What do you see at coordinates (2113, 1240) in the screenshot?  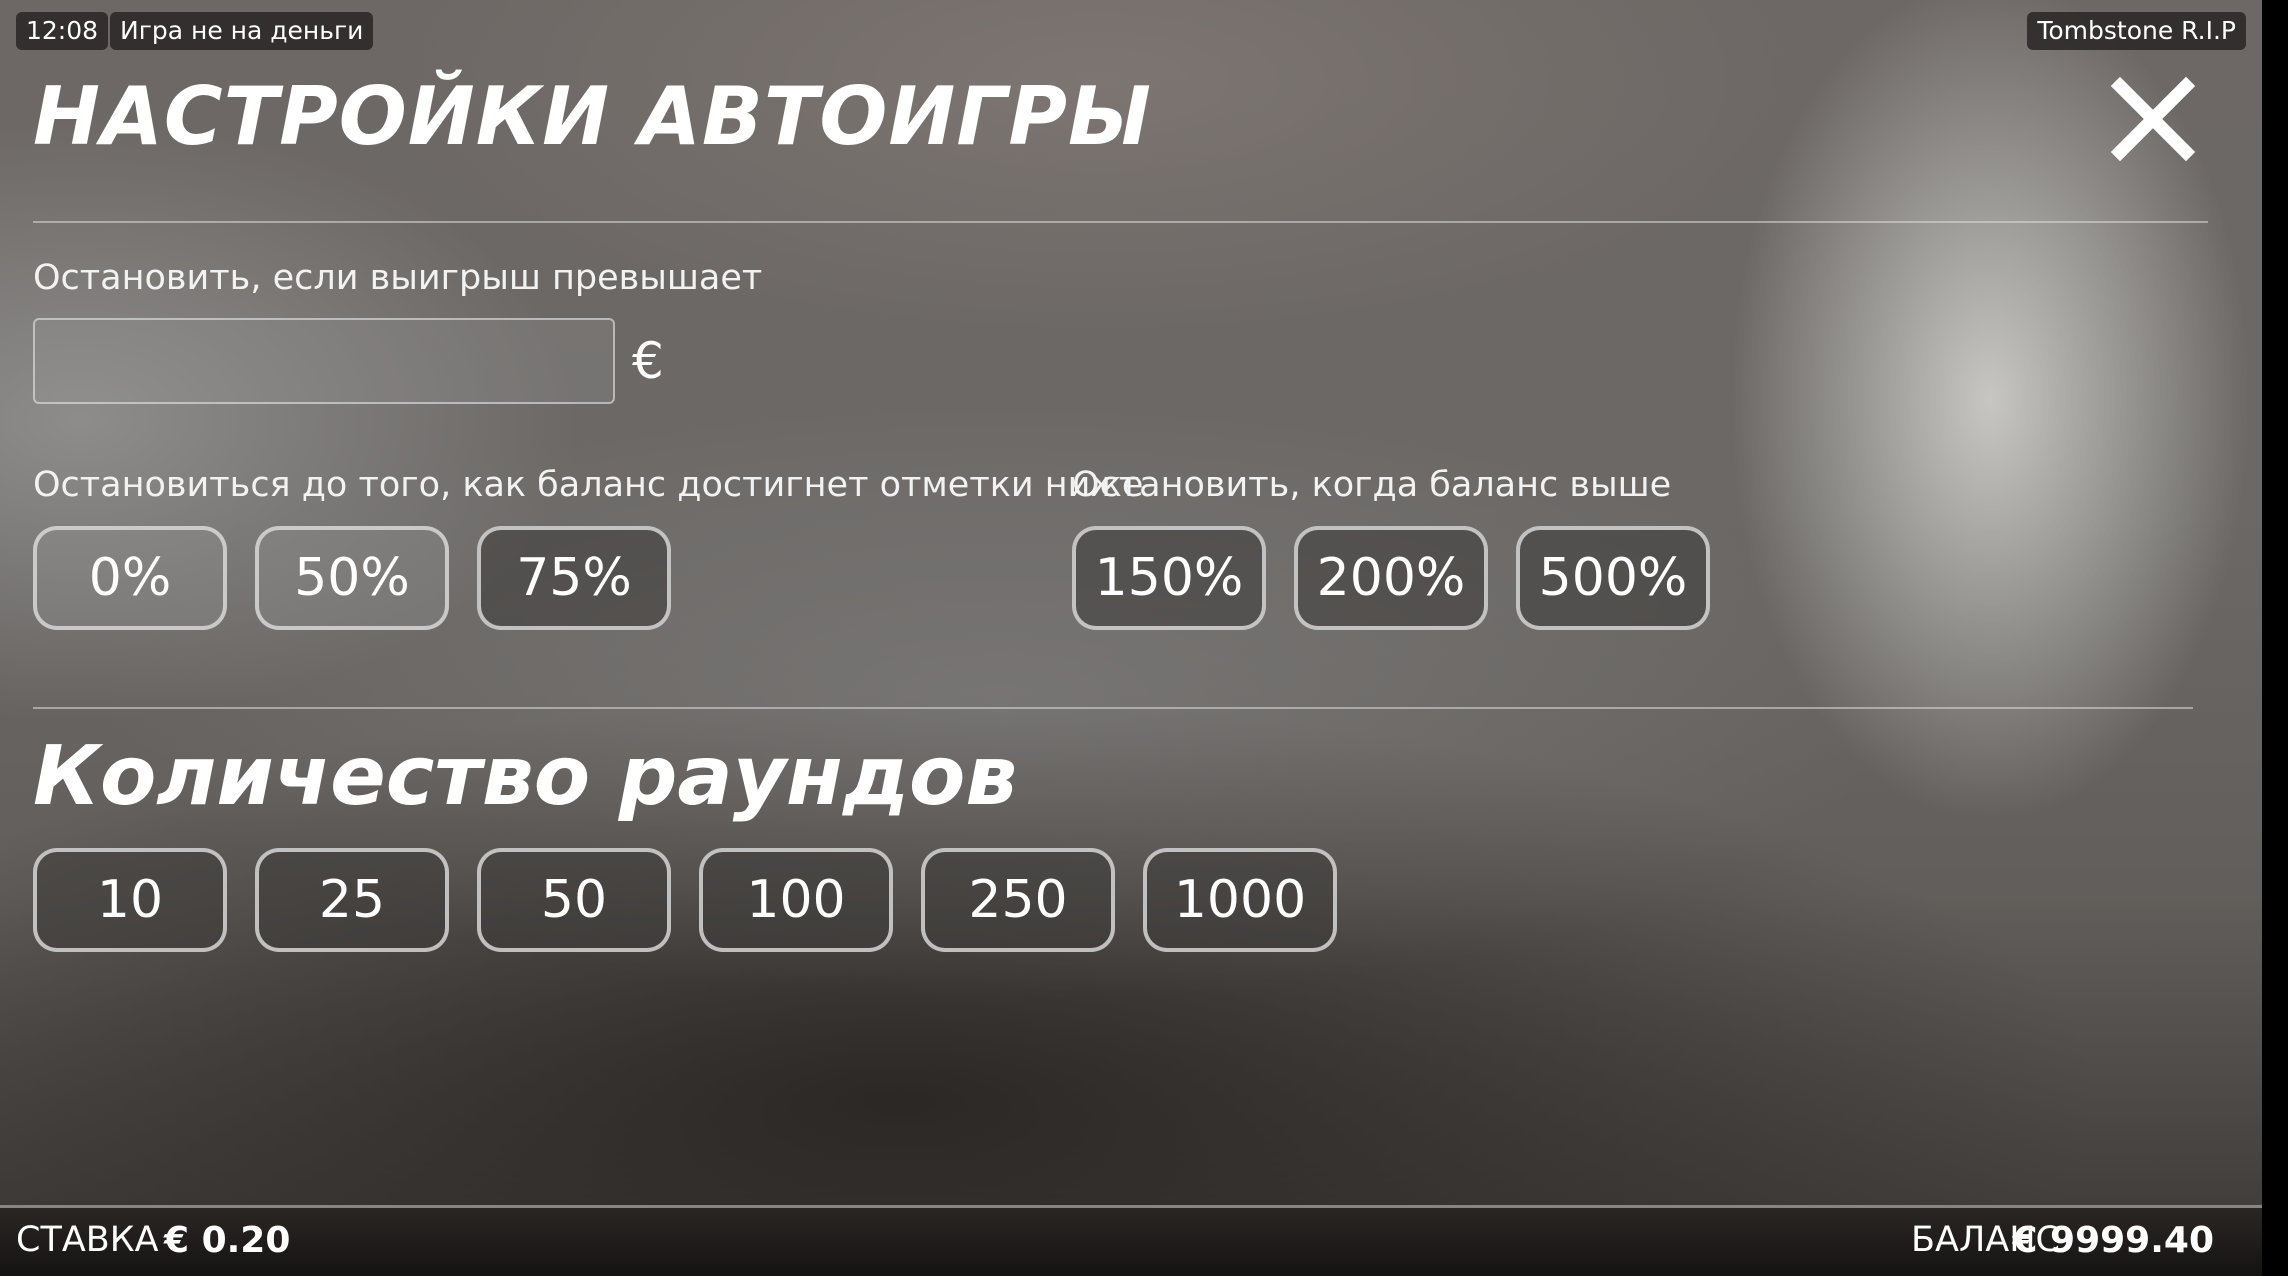 I see `balance-value: € 9999.40` at bounding box center [2113, 1240].